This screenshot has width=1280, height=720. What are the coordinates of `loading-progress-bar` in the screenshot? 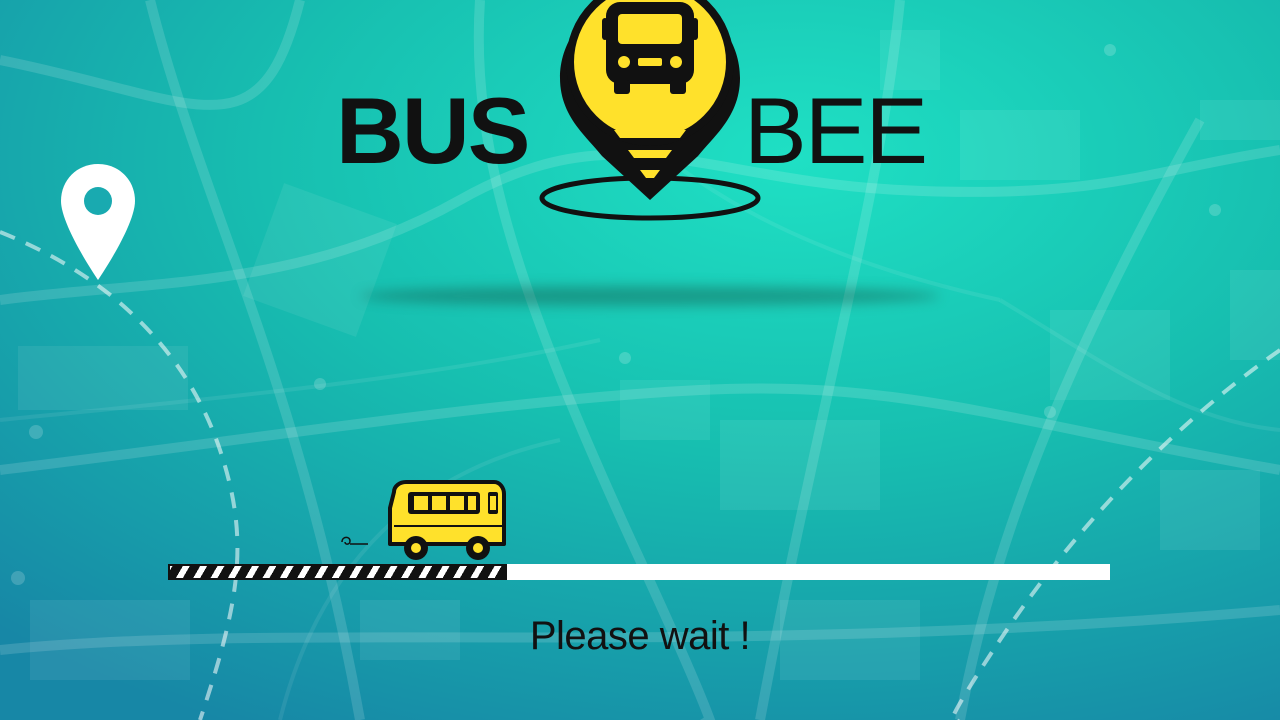 It's located at (639, 572).